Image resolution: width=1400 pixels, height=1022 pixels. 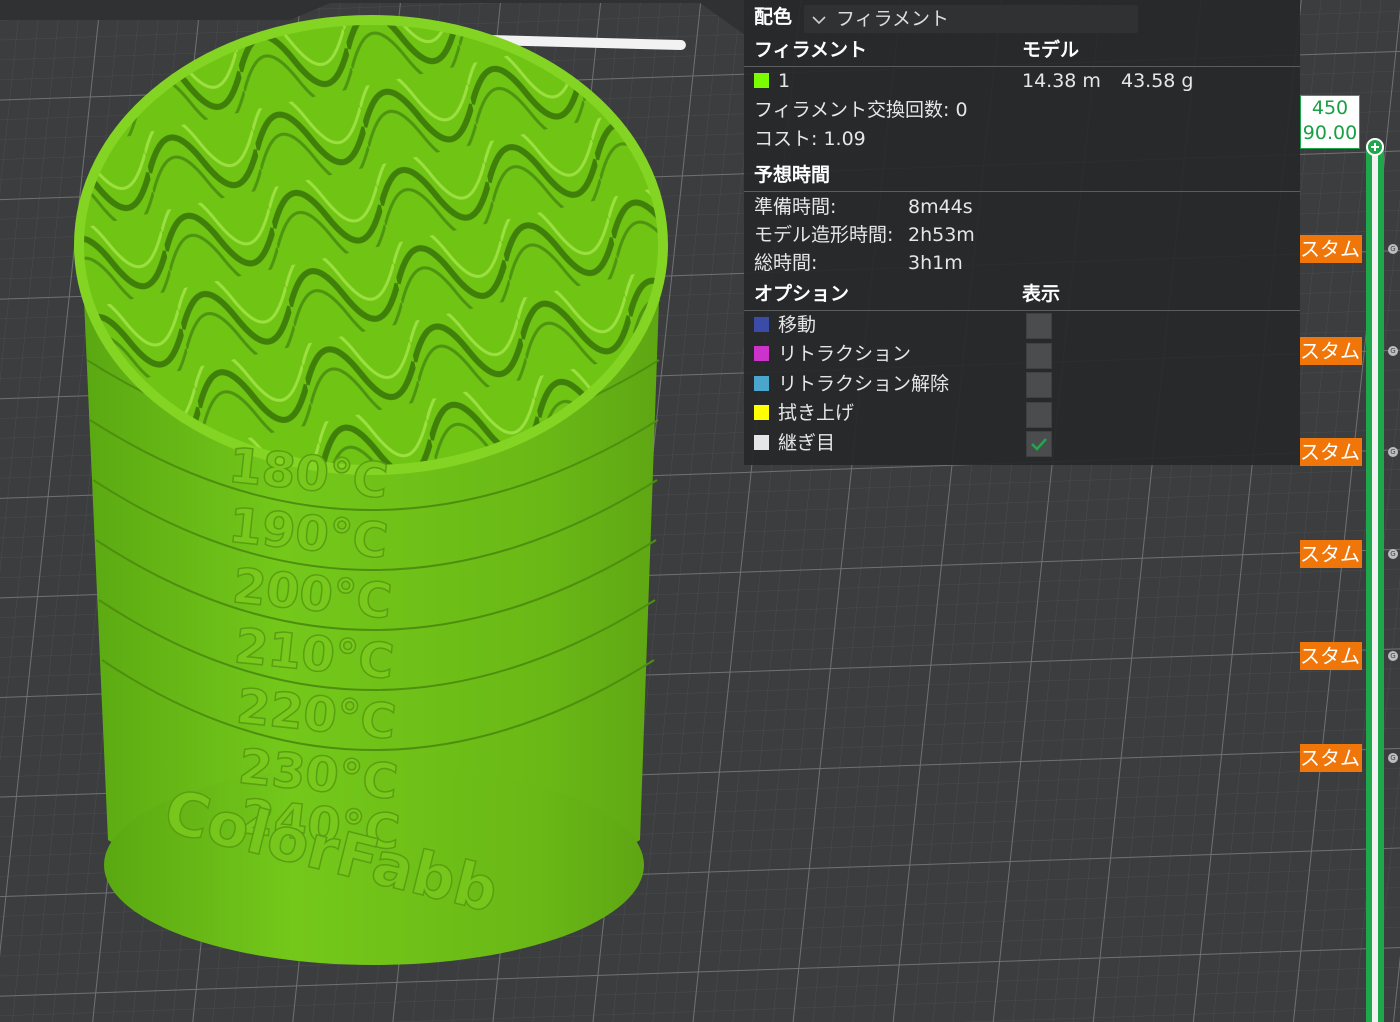 I want to click on layer-height: 90.00, so click(x=1330, y=133).